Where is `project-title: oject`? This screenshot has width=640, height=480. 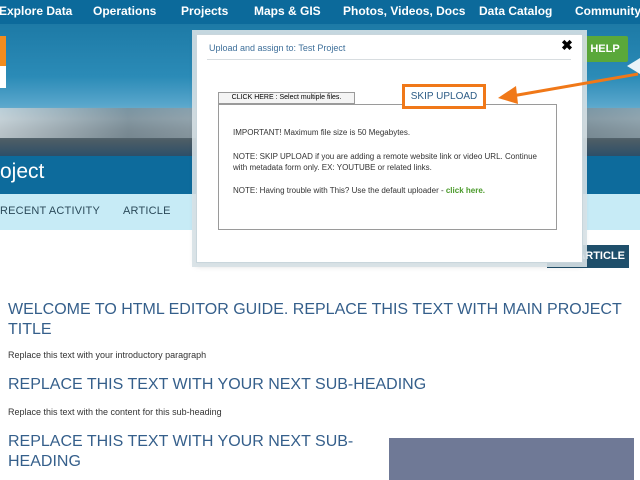
project-title: oject is located at coordinates (22, 171).